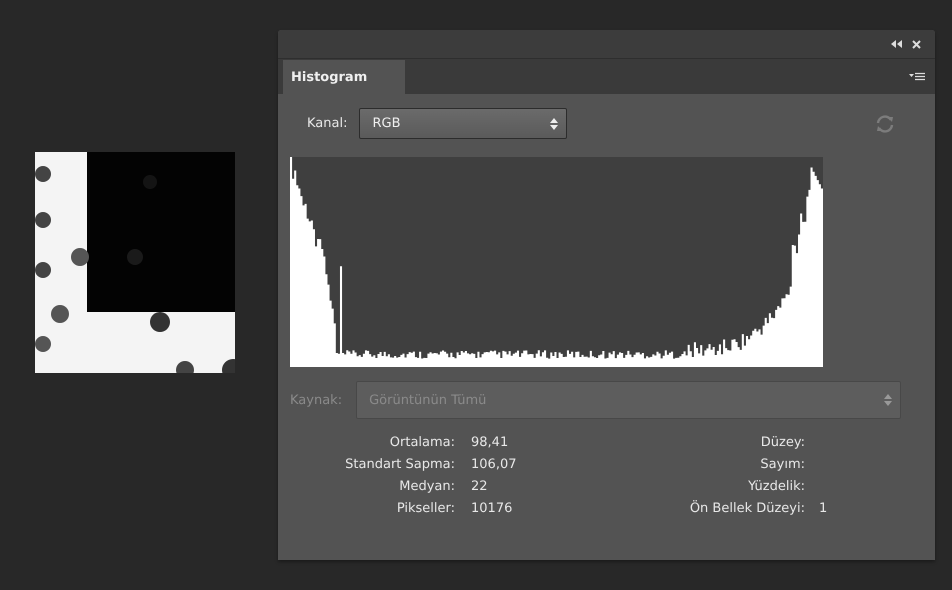  What do you see at coordinates (425, 508) in the screenshot?
I see `stat-label: Pikseller:` at bounding box center [425, 508].